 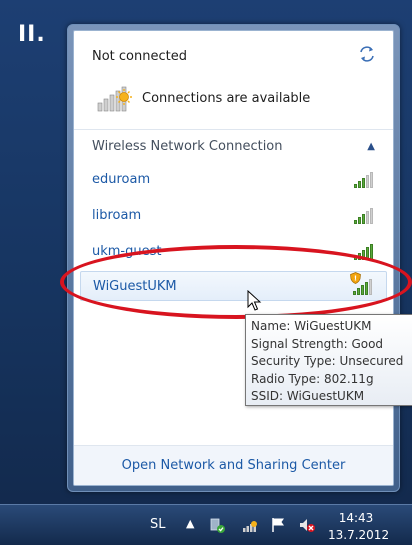 I want to click on open-network-sharing-center-link: Open Network and Sharing Center, so click(x=234, y=465).